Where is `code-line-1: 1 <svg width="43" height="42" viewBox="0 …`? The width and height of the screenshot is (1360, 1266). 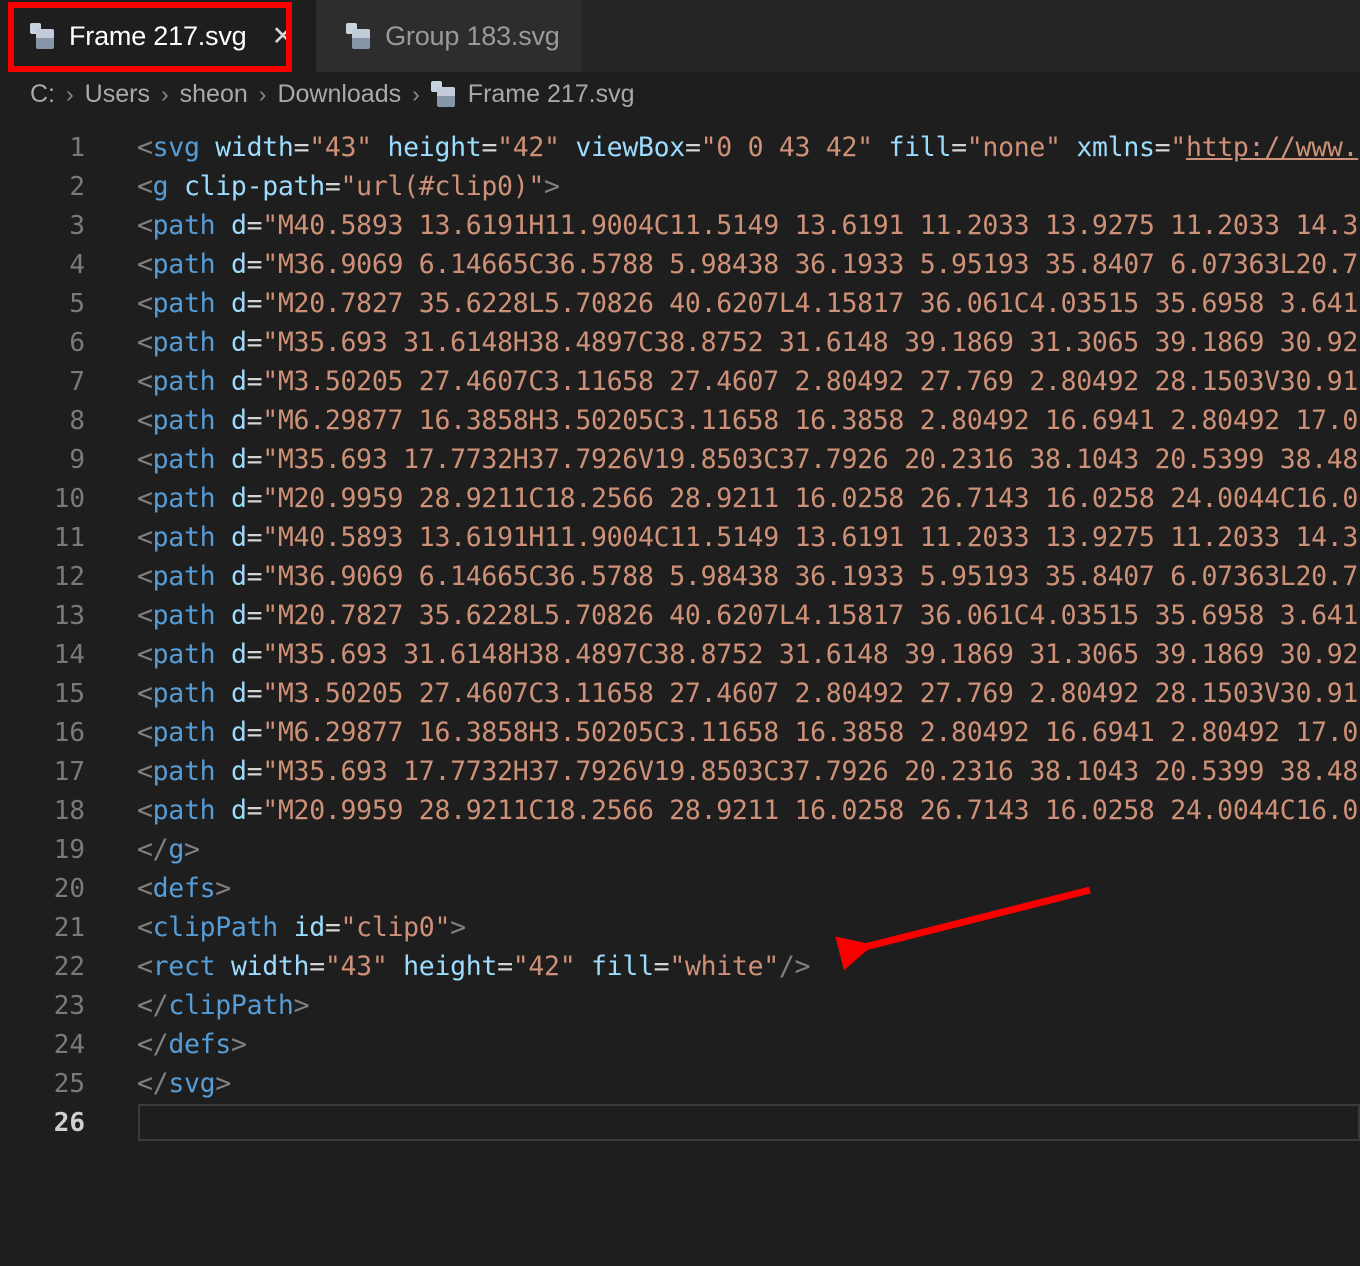
code-line-1: 1 <svg width="43" height="42" viewBox="0 … is located at coordinates (680, 147).